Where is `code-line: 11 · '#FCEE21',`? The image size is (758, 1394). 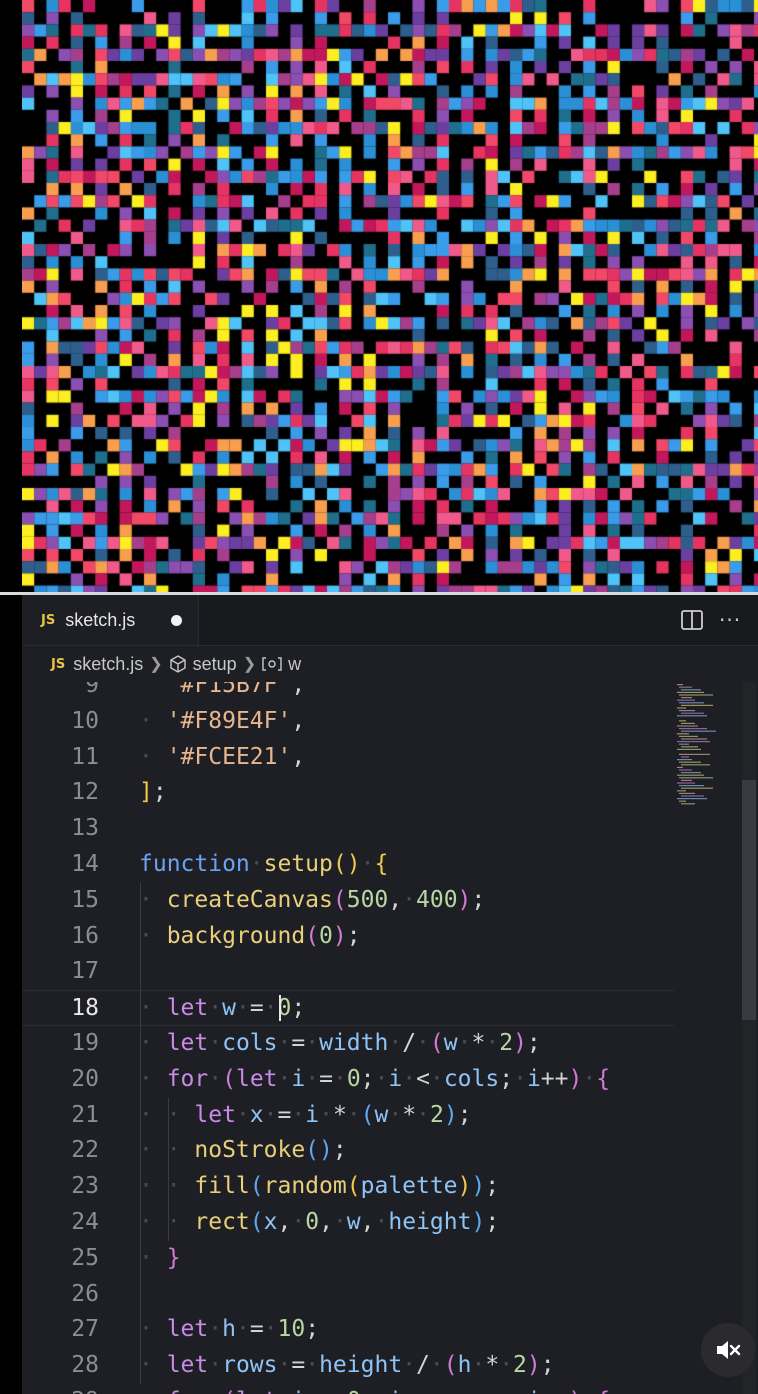 code-line: 11 · '#FCEE21', is located at coordinates (348, 758).